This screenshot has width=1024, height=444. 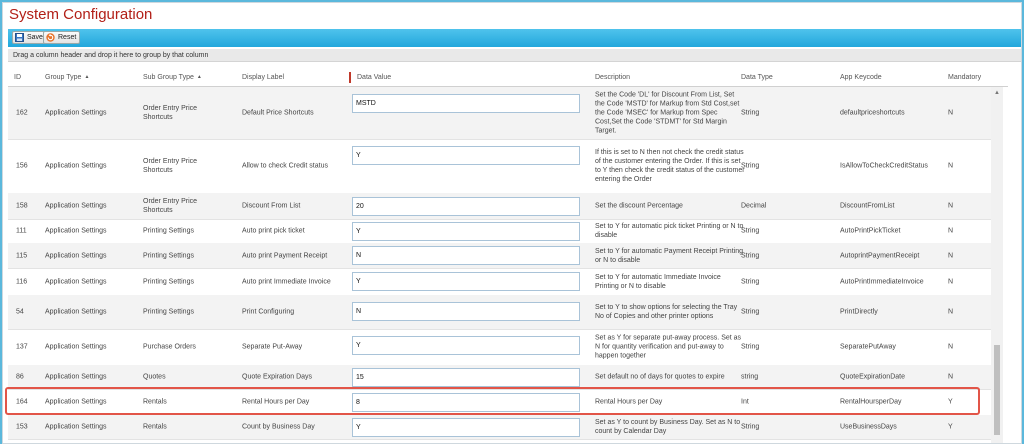 What do you see at coordinates (35, 37) in the screenshot?
I see `save-label: Save` at bounding box center [35, 37].